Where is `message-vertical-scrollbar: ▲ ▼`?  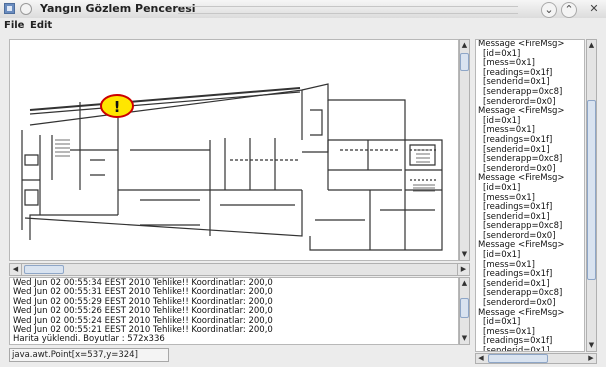
message-vertical-scrollbar: ▲ ▼ is located at coordinates (591, 195).